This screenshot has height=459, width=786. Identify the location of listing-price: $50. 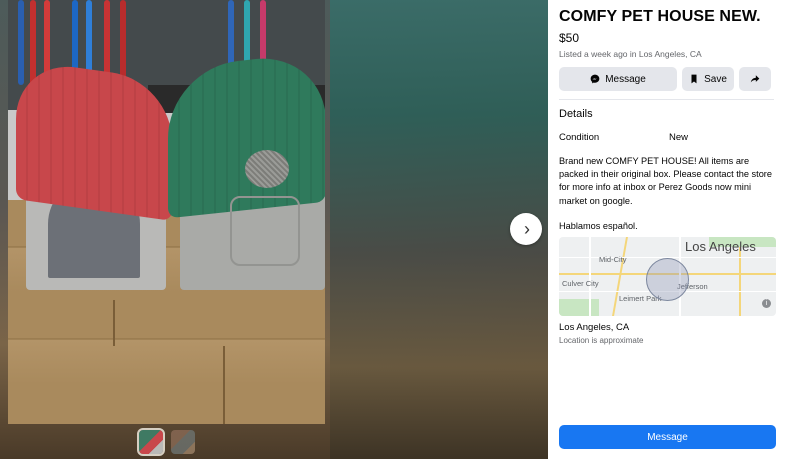
(569, 38).